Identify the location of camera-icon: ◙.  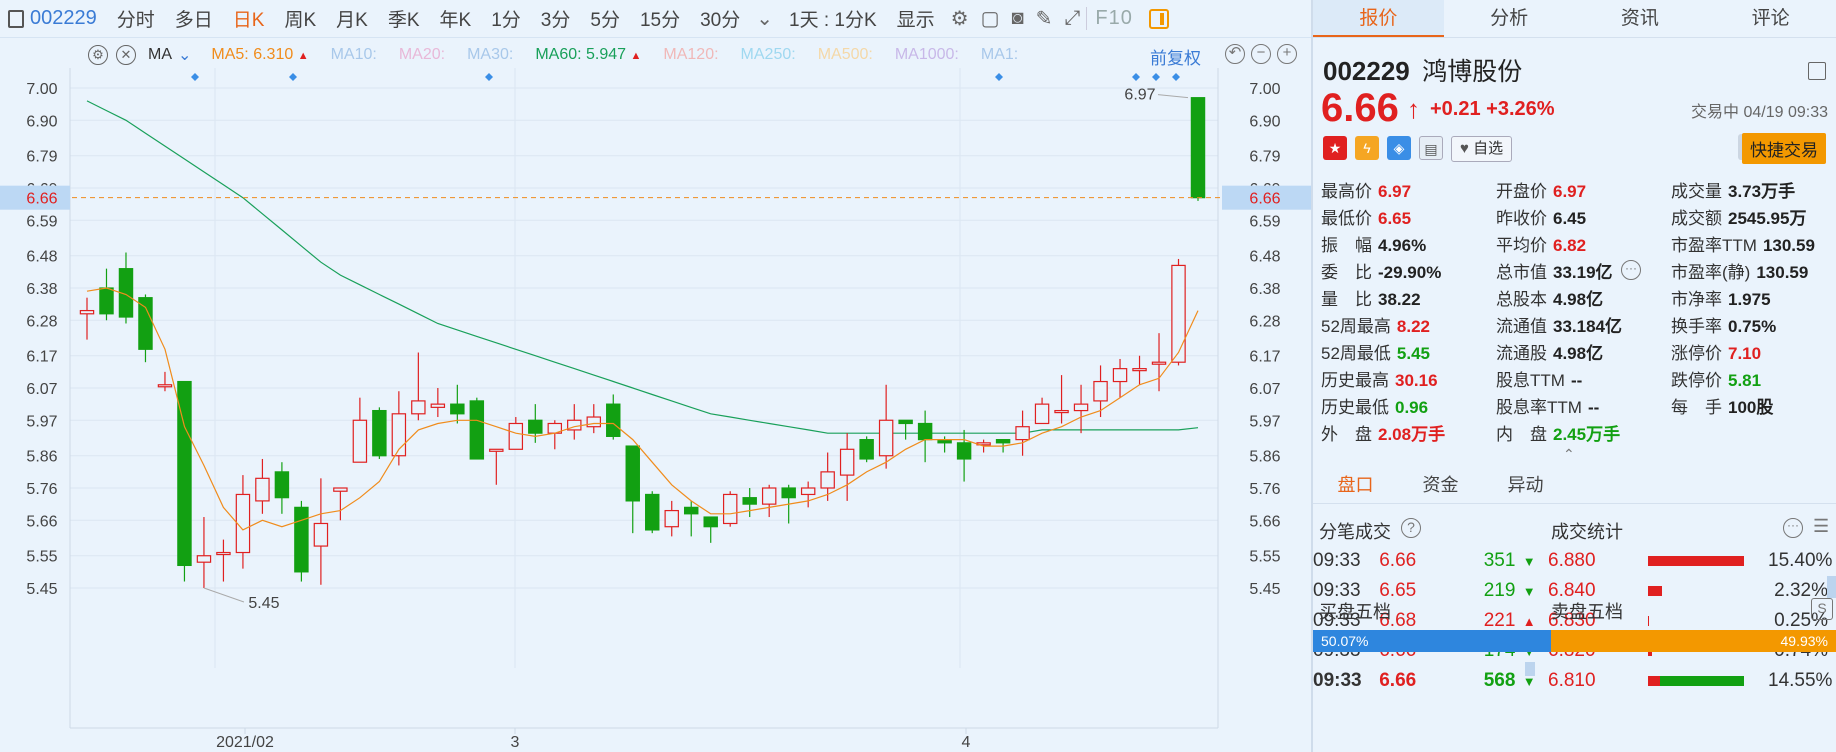
(1018, 18).